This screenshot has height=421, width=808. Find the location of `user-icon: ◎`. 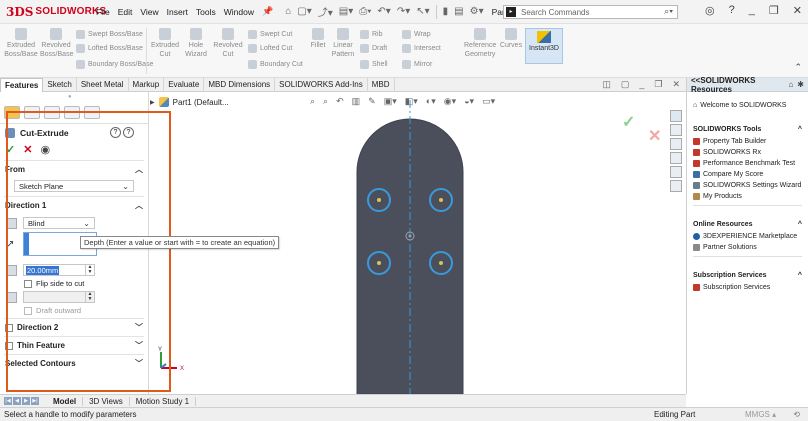

user-icon: ◎ is located at coordinates (710, 10).